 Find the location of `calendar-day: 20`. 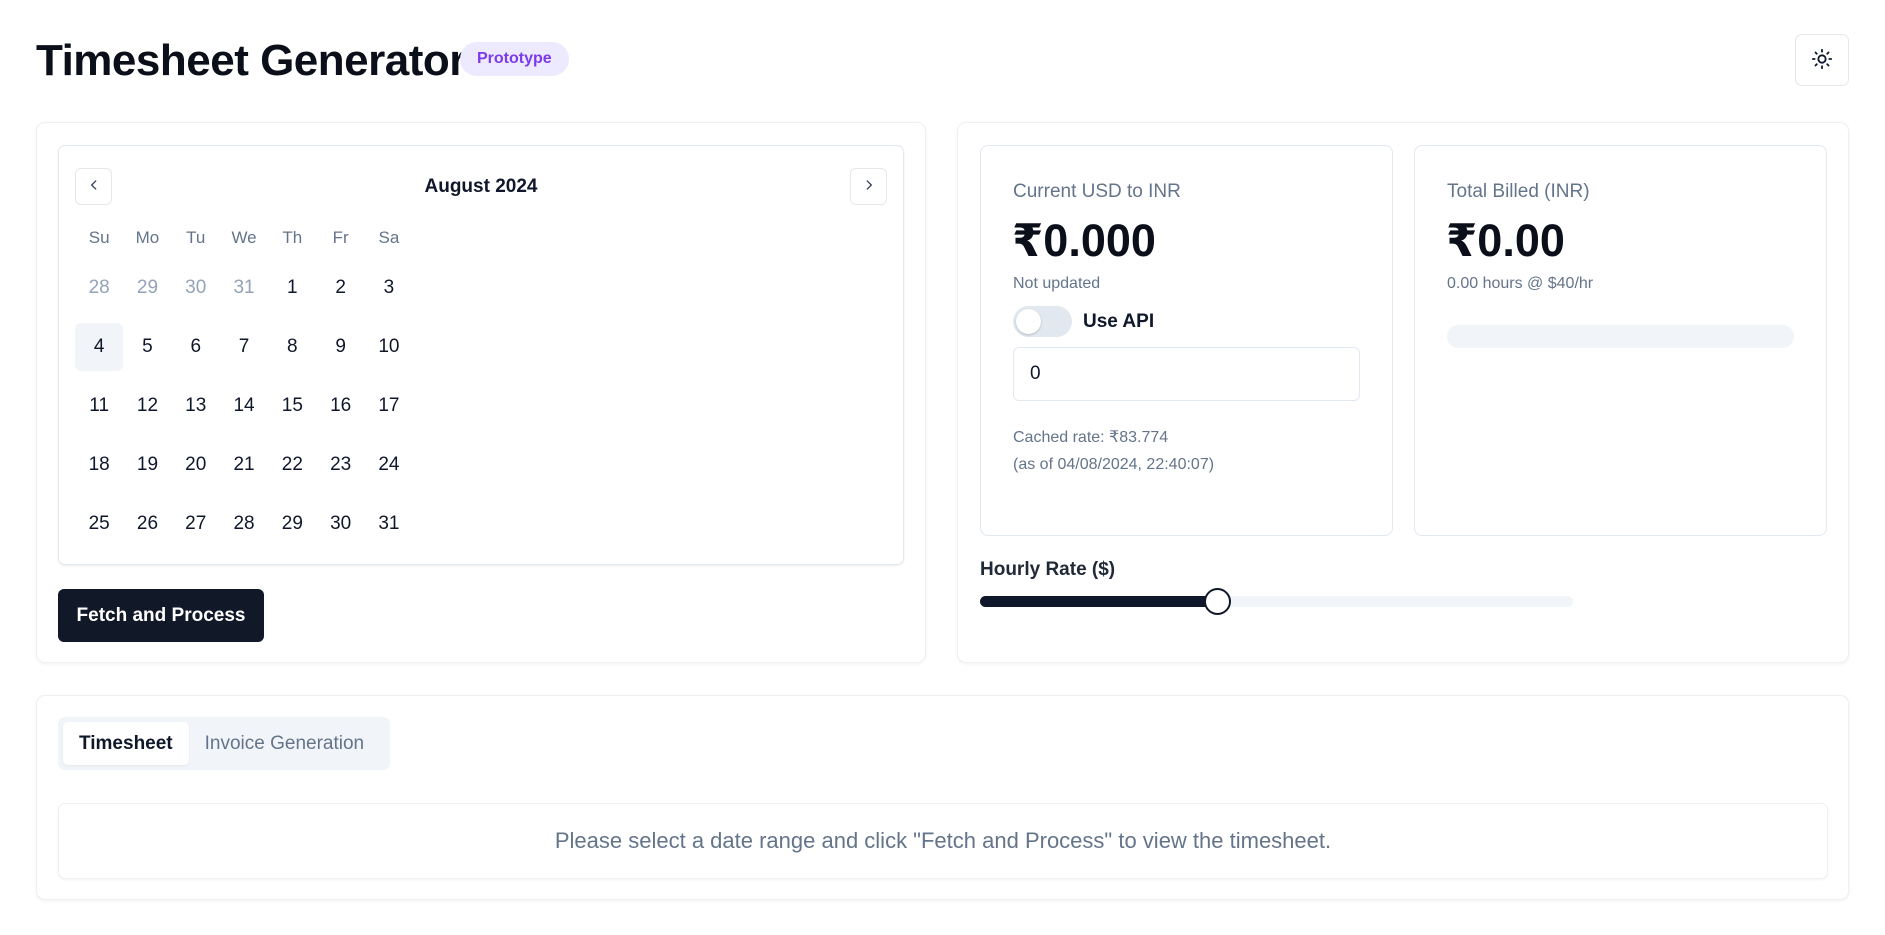

calendar-day: 20 is located at coordinates (196, 465).